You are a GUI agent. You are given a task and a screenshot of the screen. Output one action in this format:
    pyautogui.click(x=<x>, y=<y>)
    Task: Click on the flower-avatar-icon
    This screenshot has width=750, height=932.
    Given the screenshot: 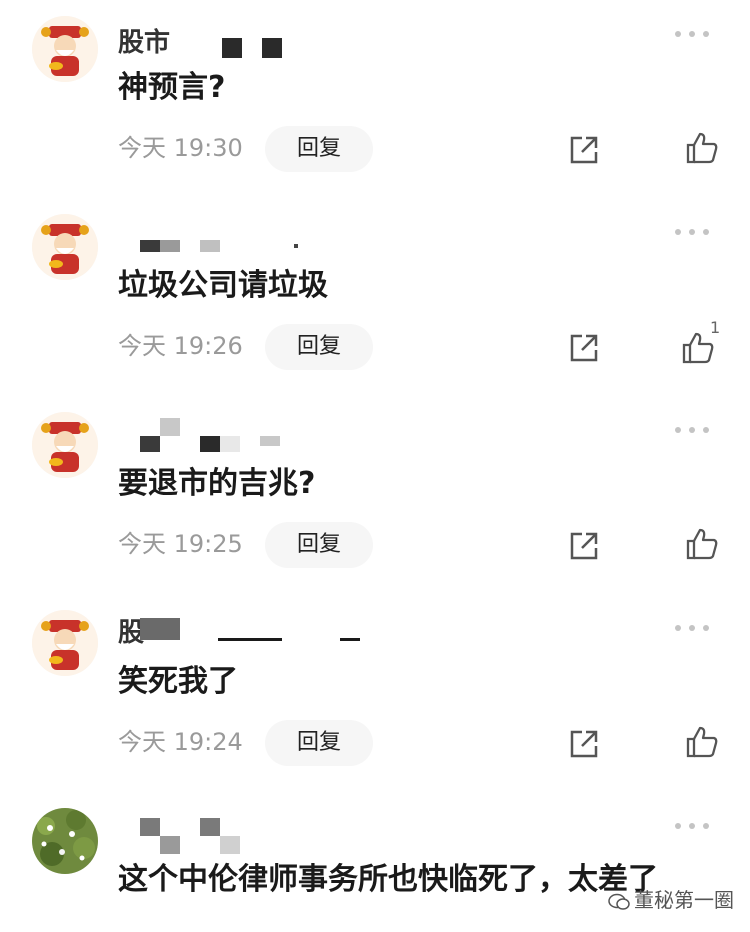 What is the action you would take?
    pyautogui.click(x=65, y=841)
    